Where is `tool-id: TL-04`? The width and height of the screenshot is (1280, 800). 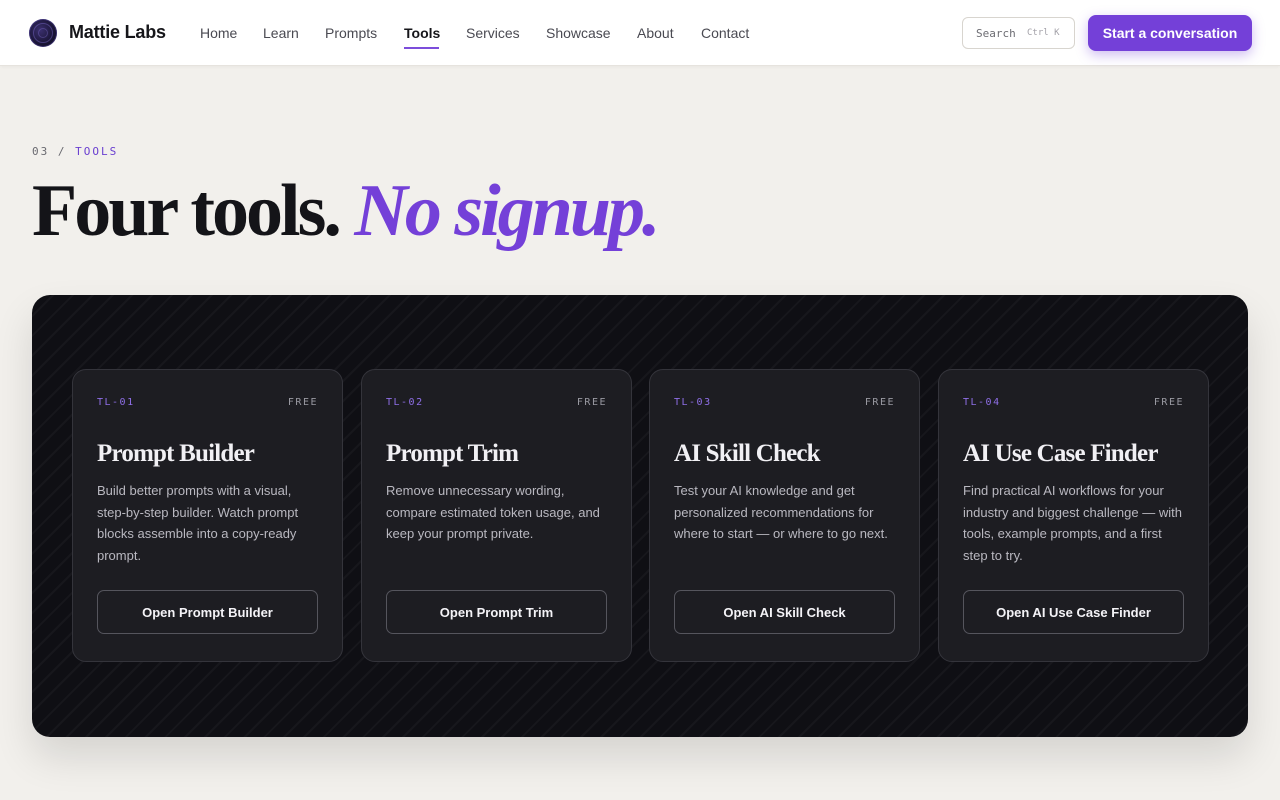
tool-id: TL-04 is located at coordinates (982, 402).